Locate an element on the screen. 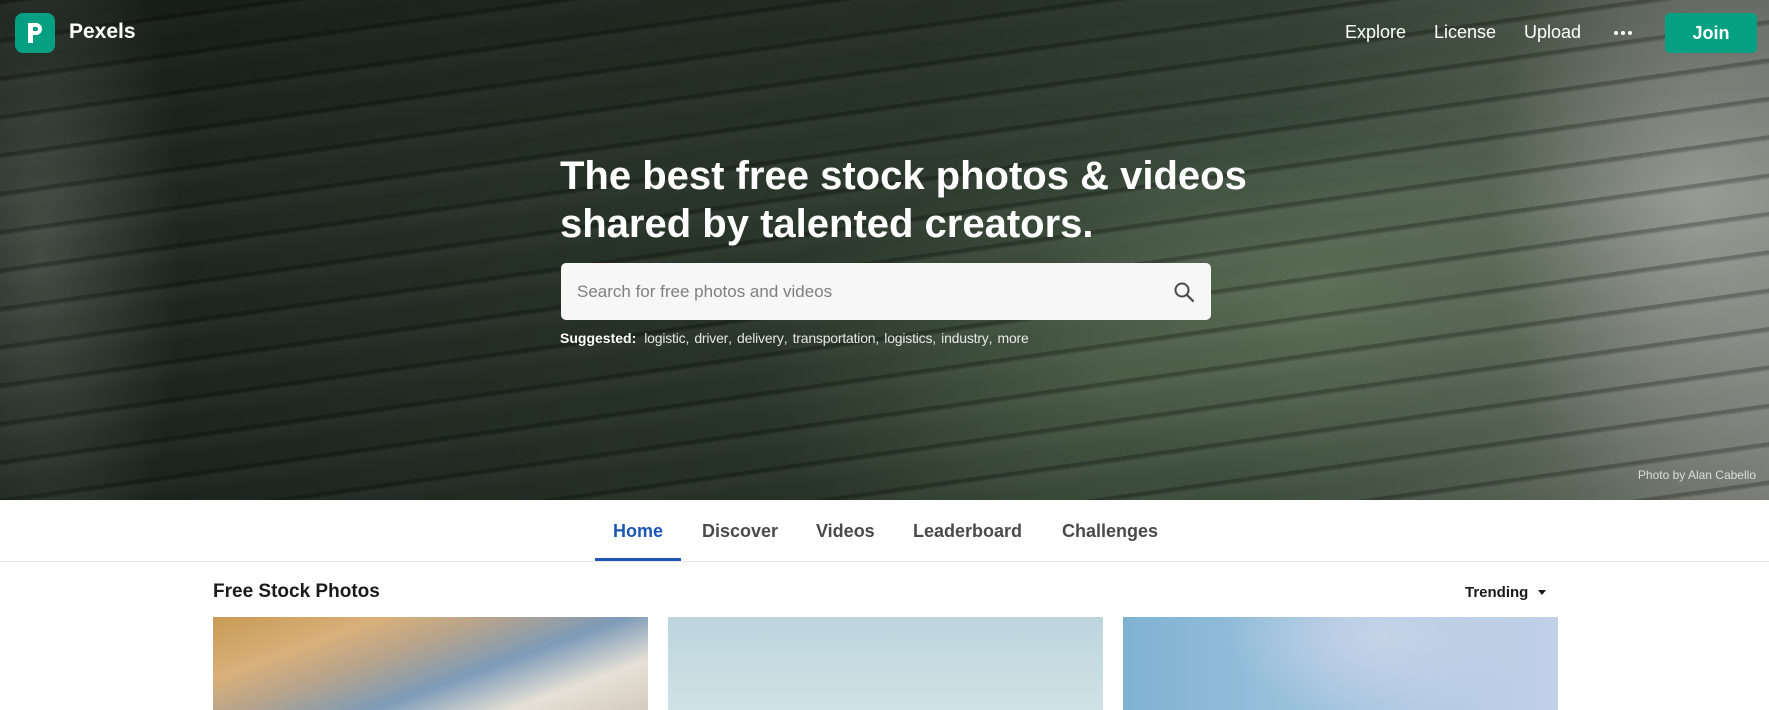 This screenshot has height=710, width=1769. hero-headline-line1: The best free stock photos & videos is located at coordinates (903, 176).